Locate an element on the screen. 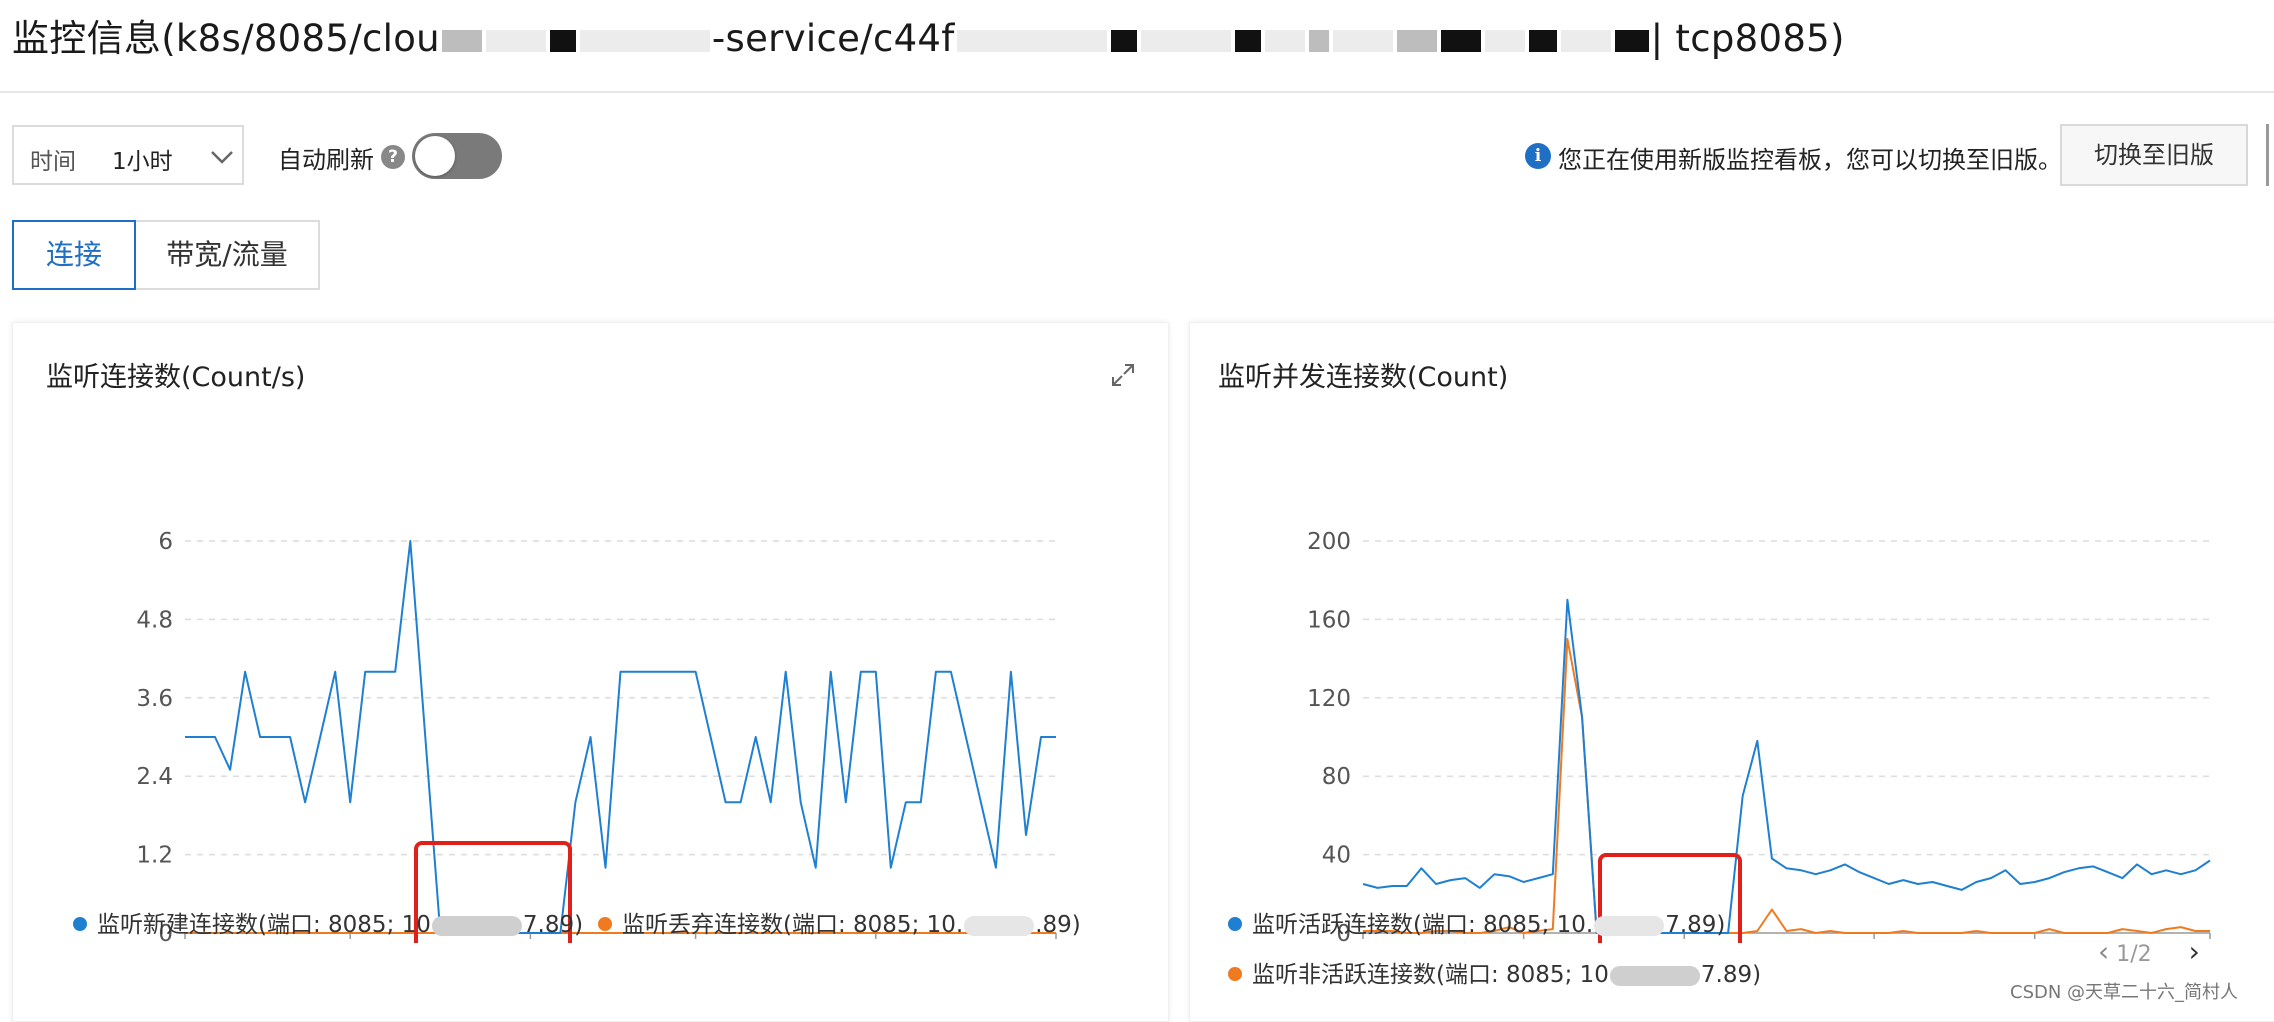 This screenshot has height=1022, width=2274. info-icon: i is located at coordinates (1538, 156).